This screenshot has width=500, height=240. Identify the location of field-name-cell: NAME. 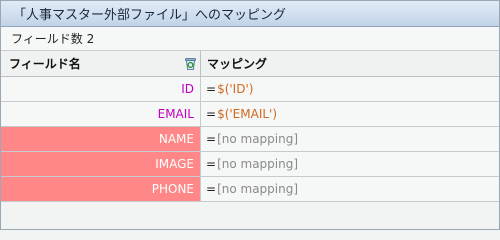
(101, 139).